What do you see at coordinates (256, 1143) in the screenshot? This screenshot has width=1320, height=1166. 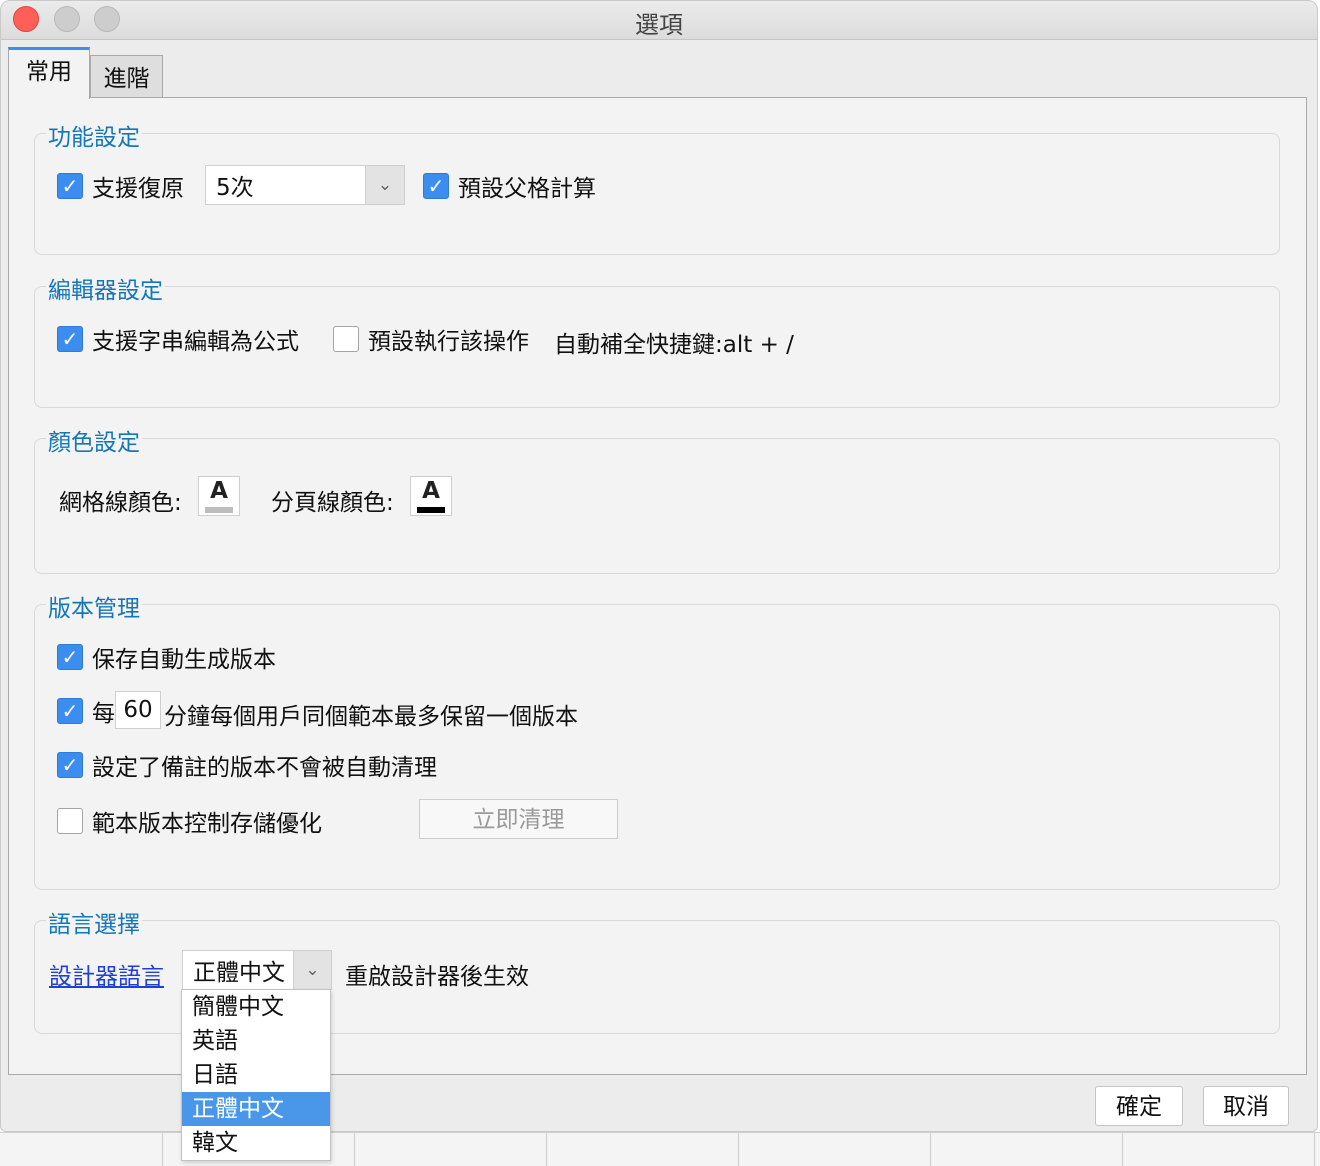 I see `language-option-korean: 韓文` at bounding box center [256, 1143].